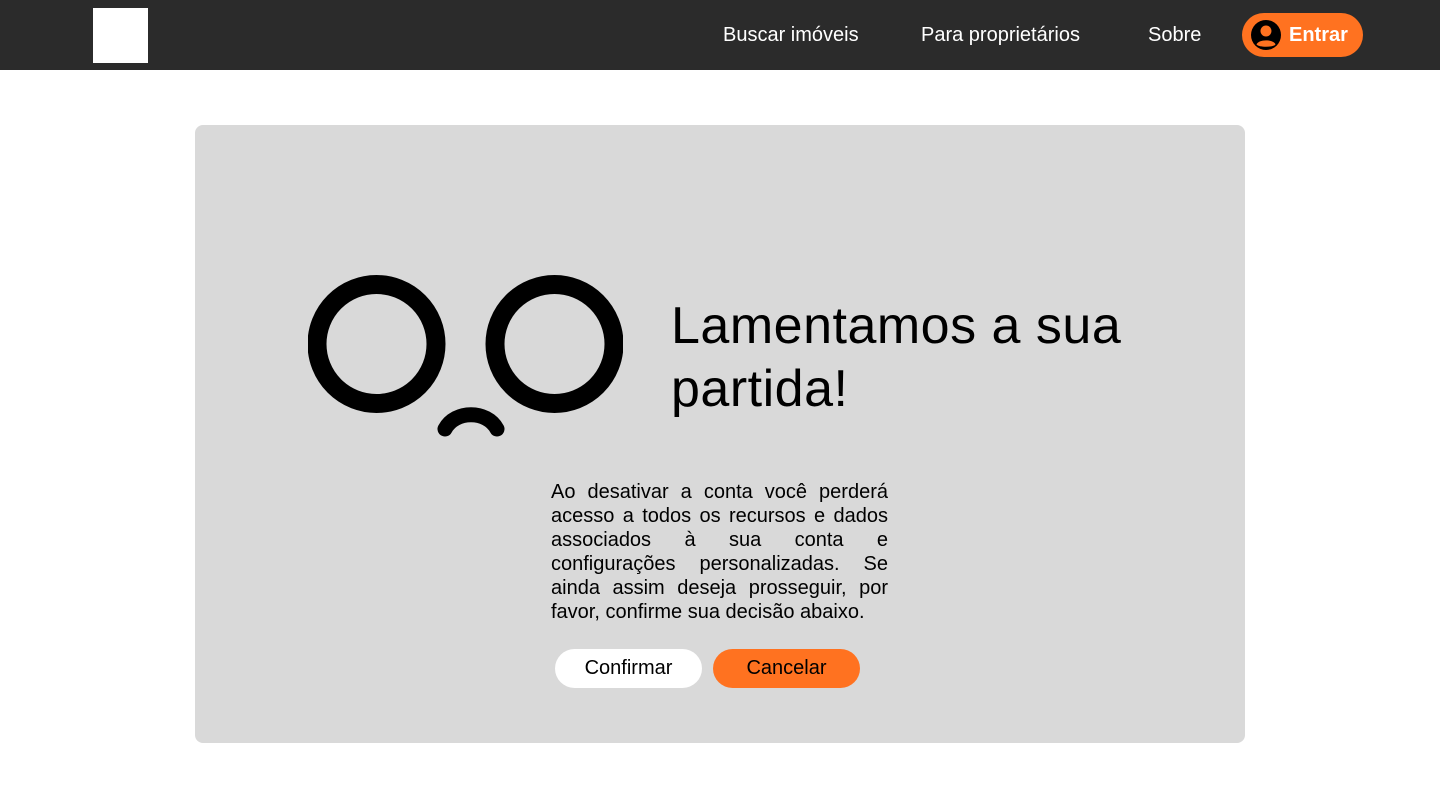 The width and height of the screenshot is (1440, 810). What do you see at coordinates (786, 668) in the screenshot?
I see `cancel-button: Cancelar` at bounding box center [786, 668].